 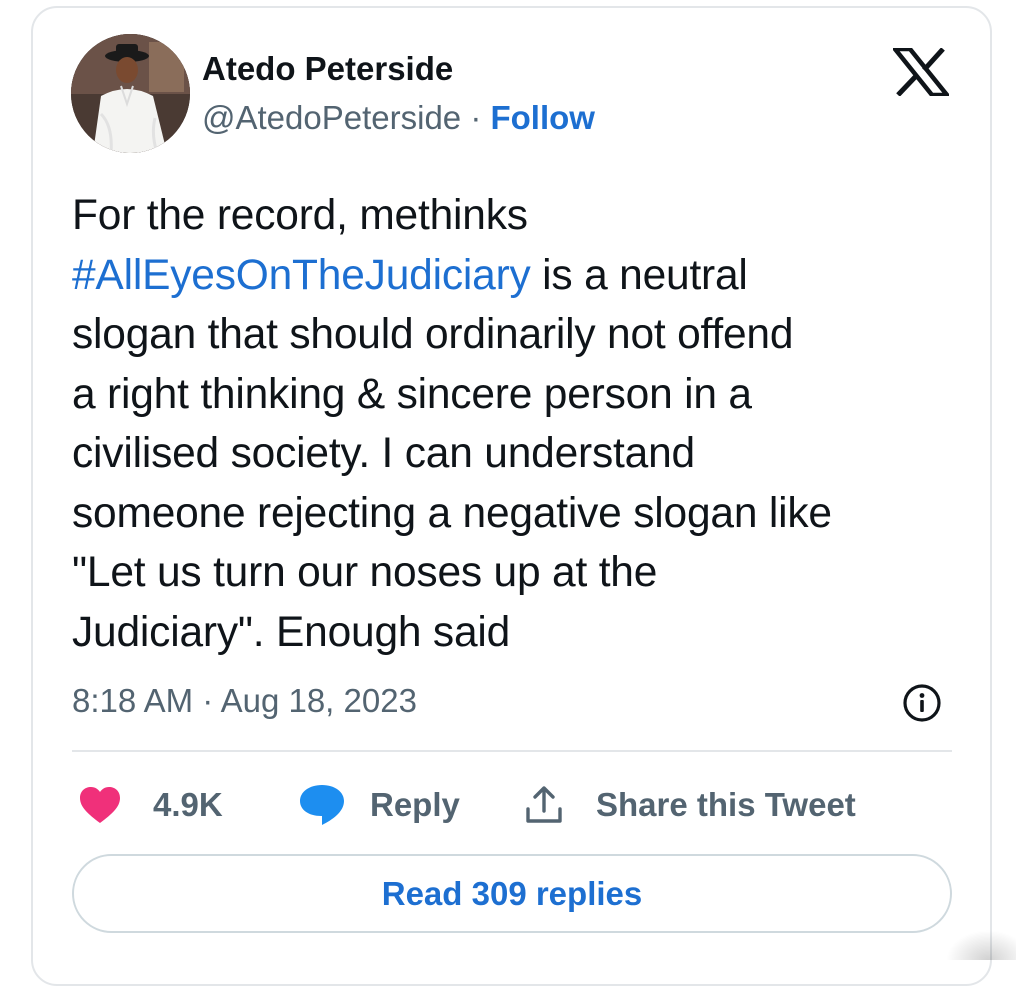 I want to click on tweet-line: someone rejecting a negative slogan like, so click(x=452, y=513).